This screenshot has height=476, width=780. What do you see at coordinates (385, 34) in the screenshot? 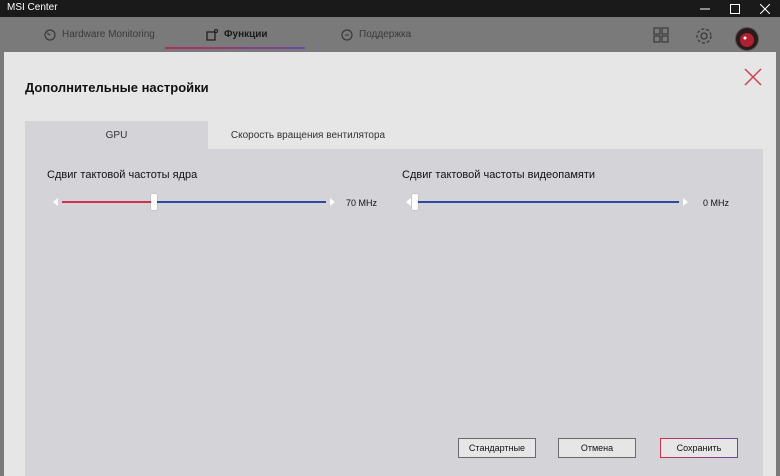
I see `nav-tab-label: Поддержка` at bounding box center [385, 34].